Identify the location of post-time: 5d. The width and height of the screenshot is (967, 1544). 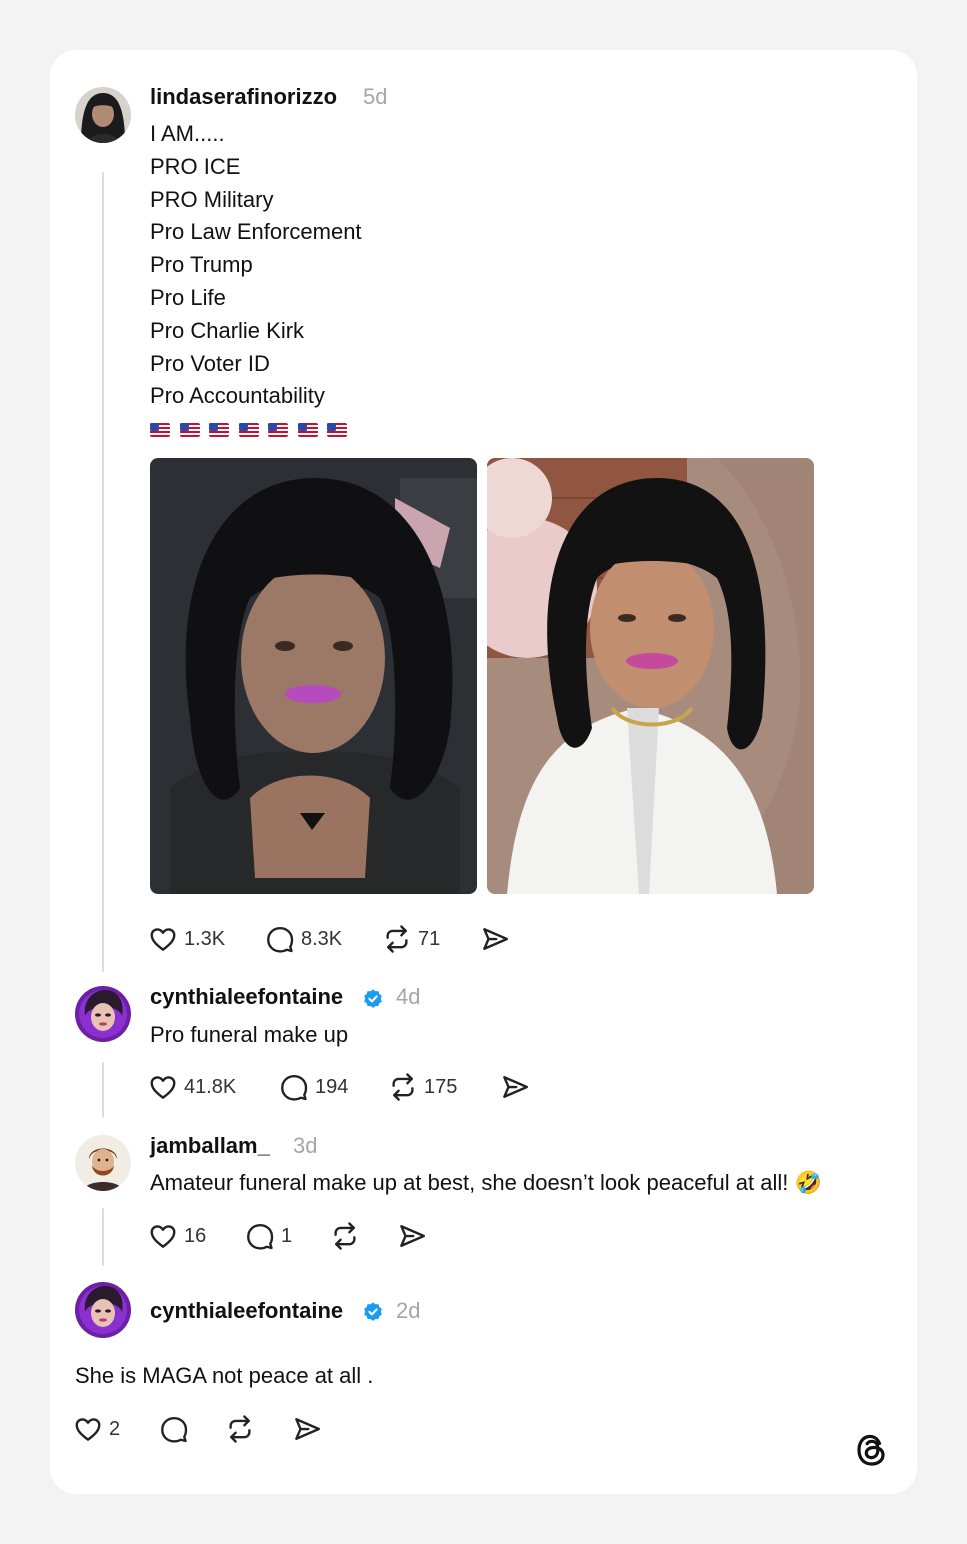
(375, 96).